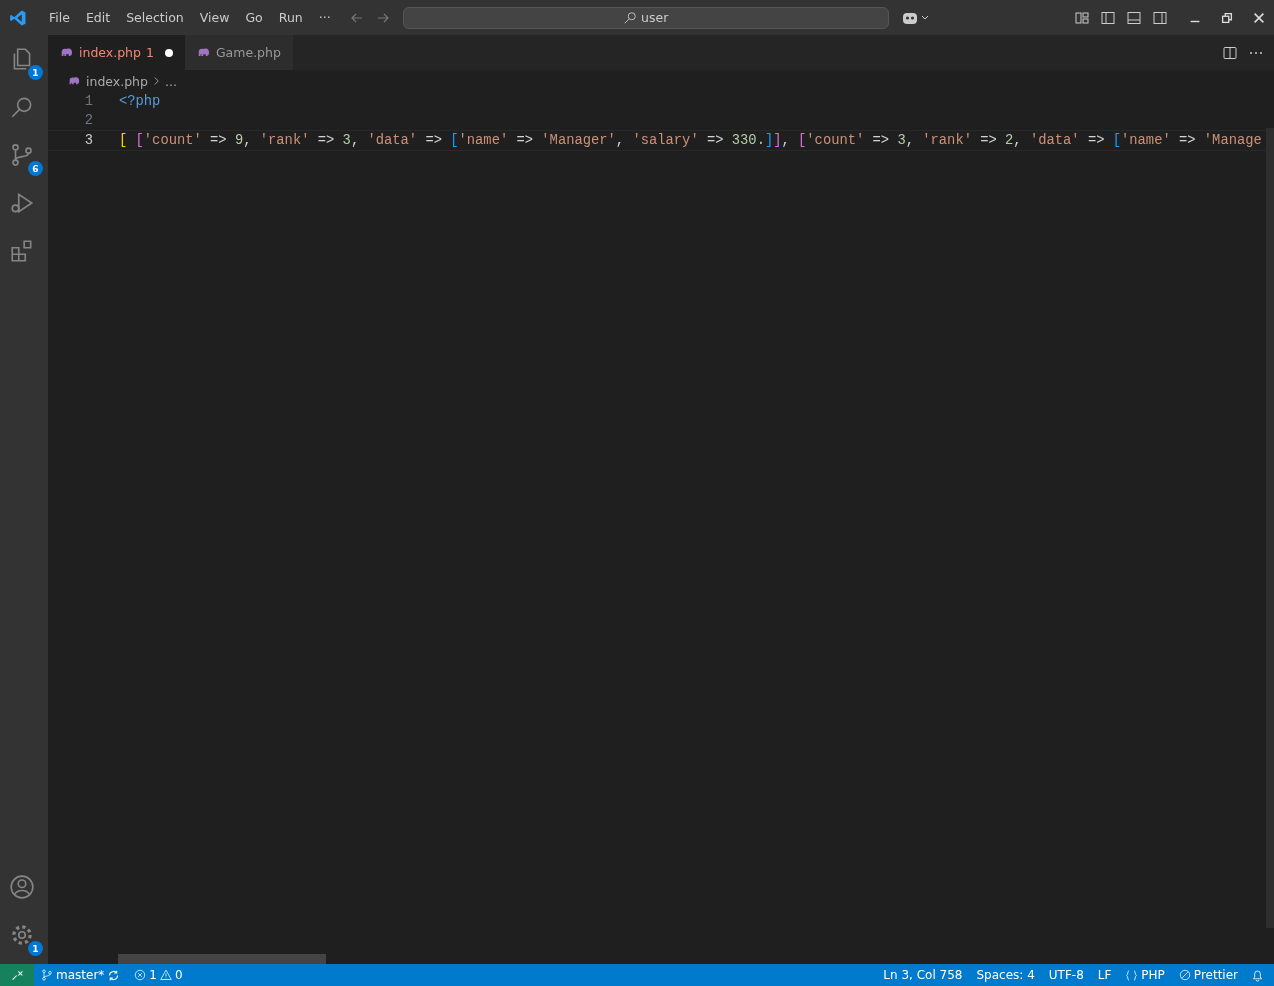  What do you see at coordinates (630, 17) in the screenshot?
I see `search-icon` at bounding box center [630, 17].